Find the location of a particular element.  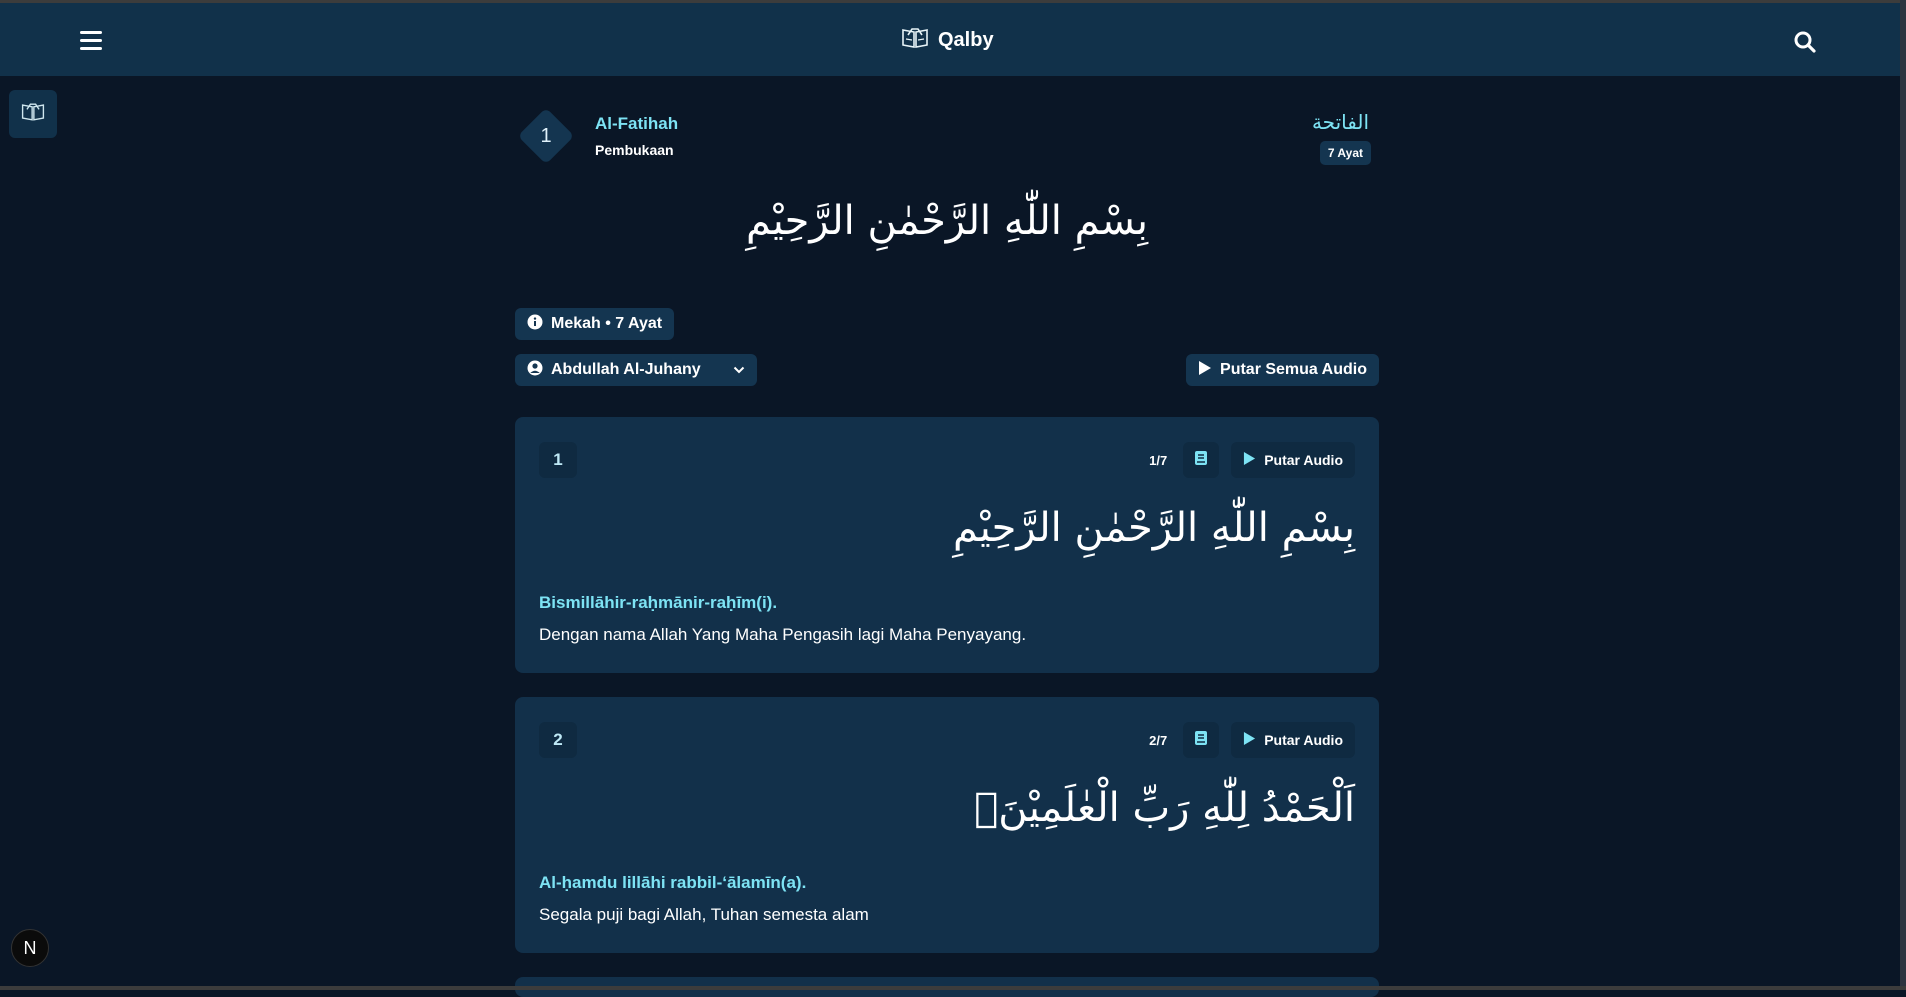

brand: Qalby is located at coordinates (947, 40).